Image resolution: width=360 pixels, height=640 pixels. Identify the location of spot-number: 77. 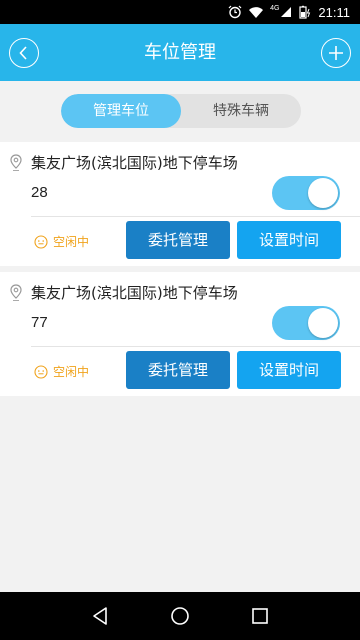
(39, 322).